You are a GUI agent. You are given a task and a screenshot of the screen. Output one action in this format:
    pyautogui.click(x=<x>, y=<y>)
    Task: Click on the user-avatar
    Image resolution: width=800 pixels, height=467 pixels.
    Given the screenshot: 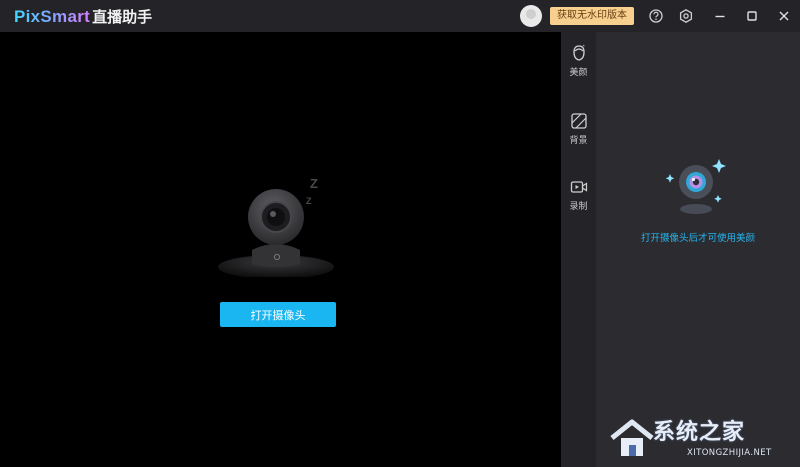 What is the action you would take?
    pyautogui.click(x=531, y=16)
    